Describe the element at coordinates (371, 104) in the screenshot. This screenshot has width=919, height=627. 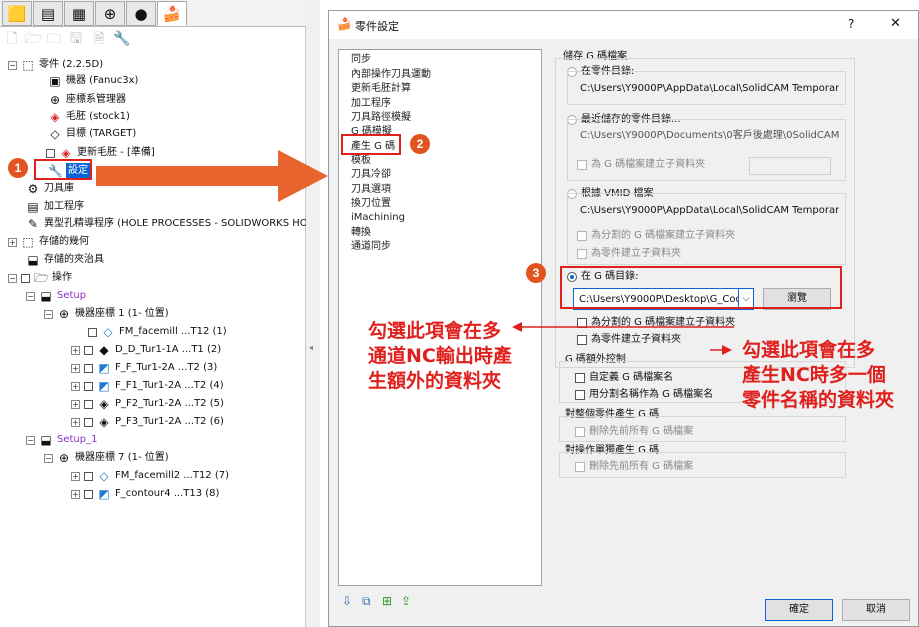
I see `category-process: 加工程序` at that location.